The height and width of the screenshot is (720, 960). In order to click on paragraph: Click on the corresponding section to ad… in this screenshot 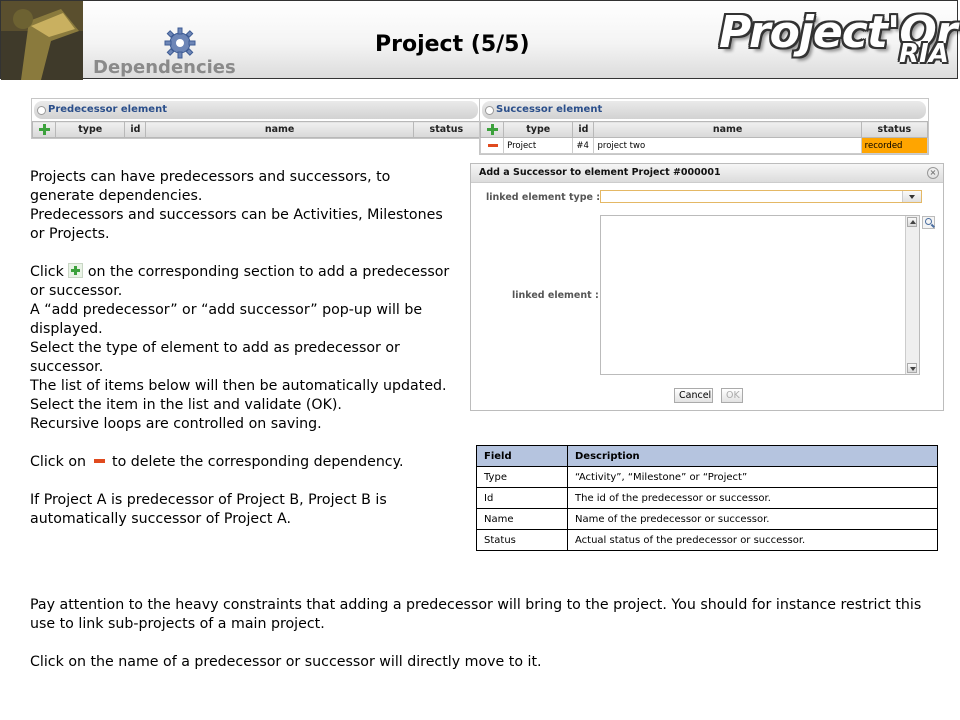, I will do `click(240, 282)`.